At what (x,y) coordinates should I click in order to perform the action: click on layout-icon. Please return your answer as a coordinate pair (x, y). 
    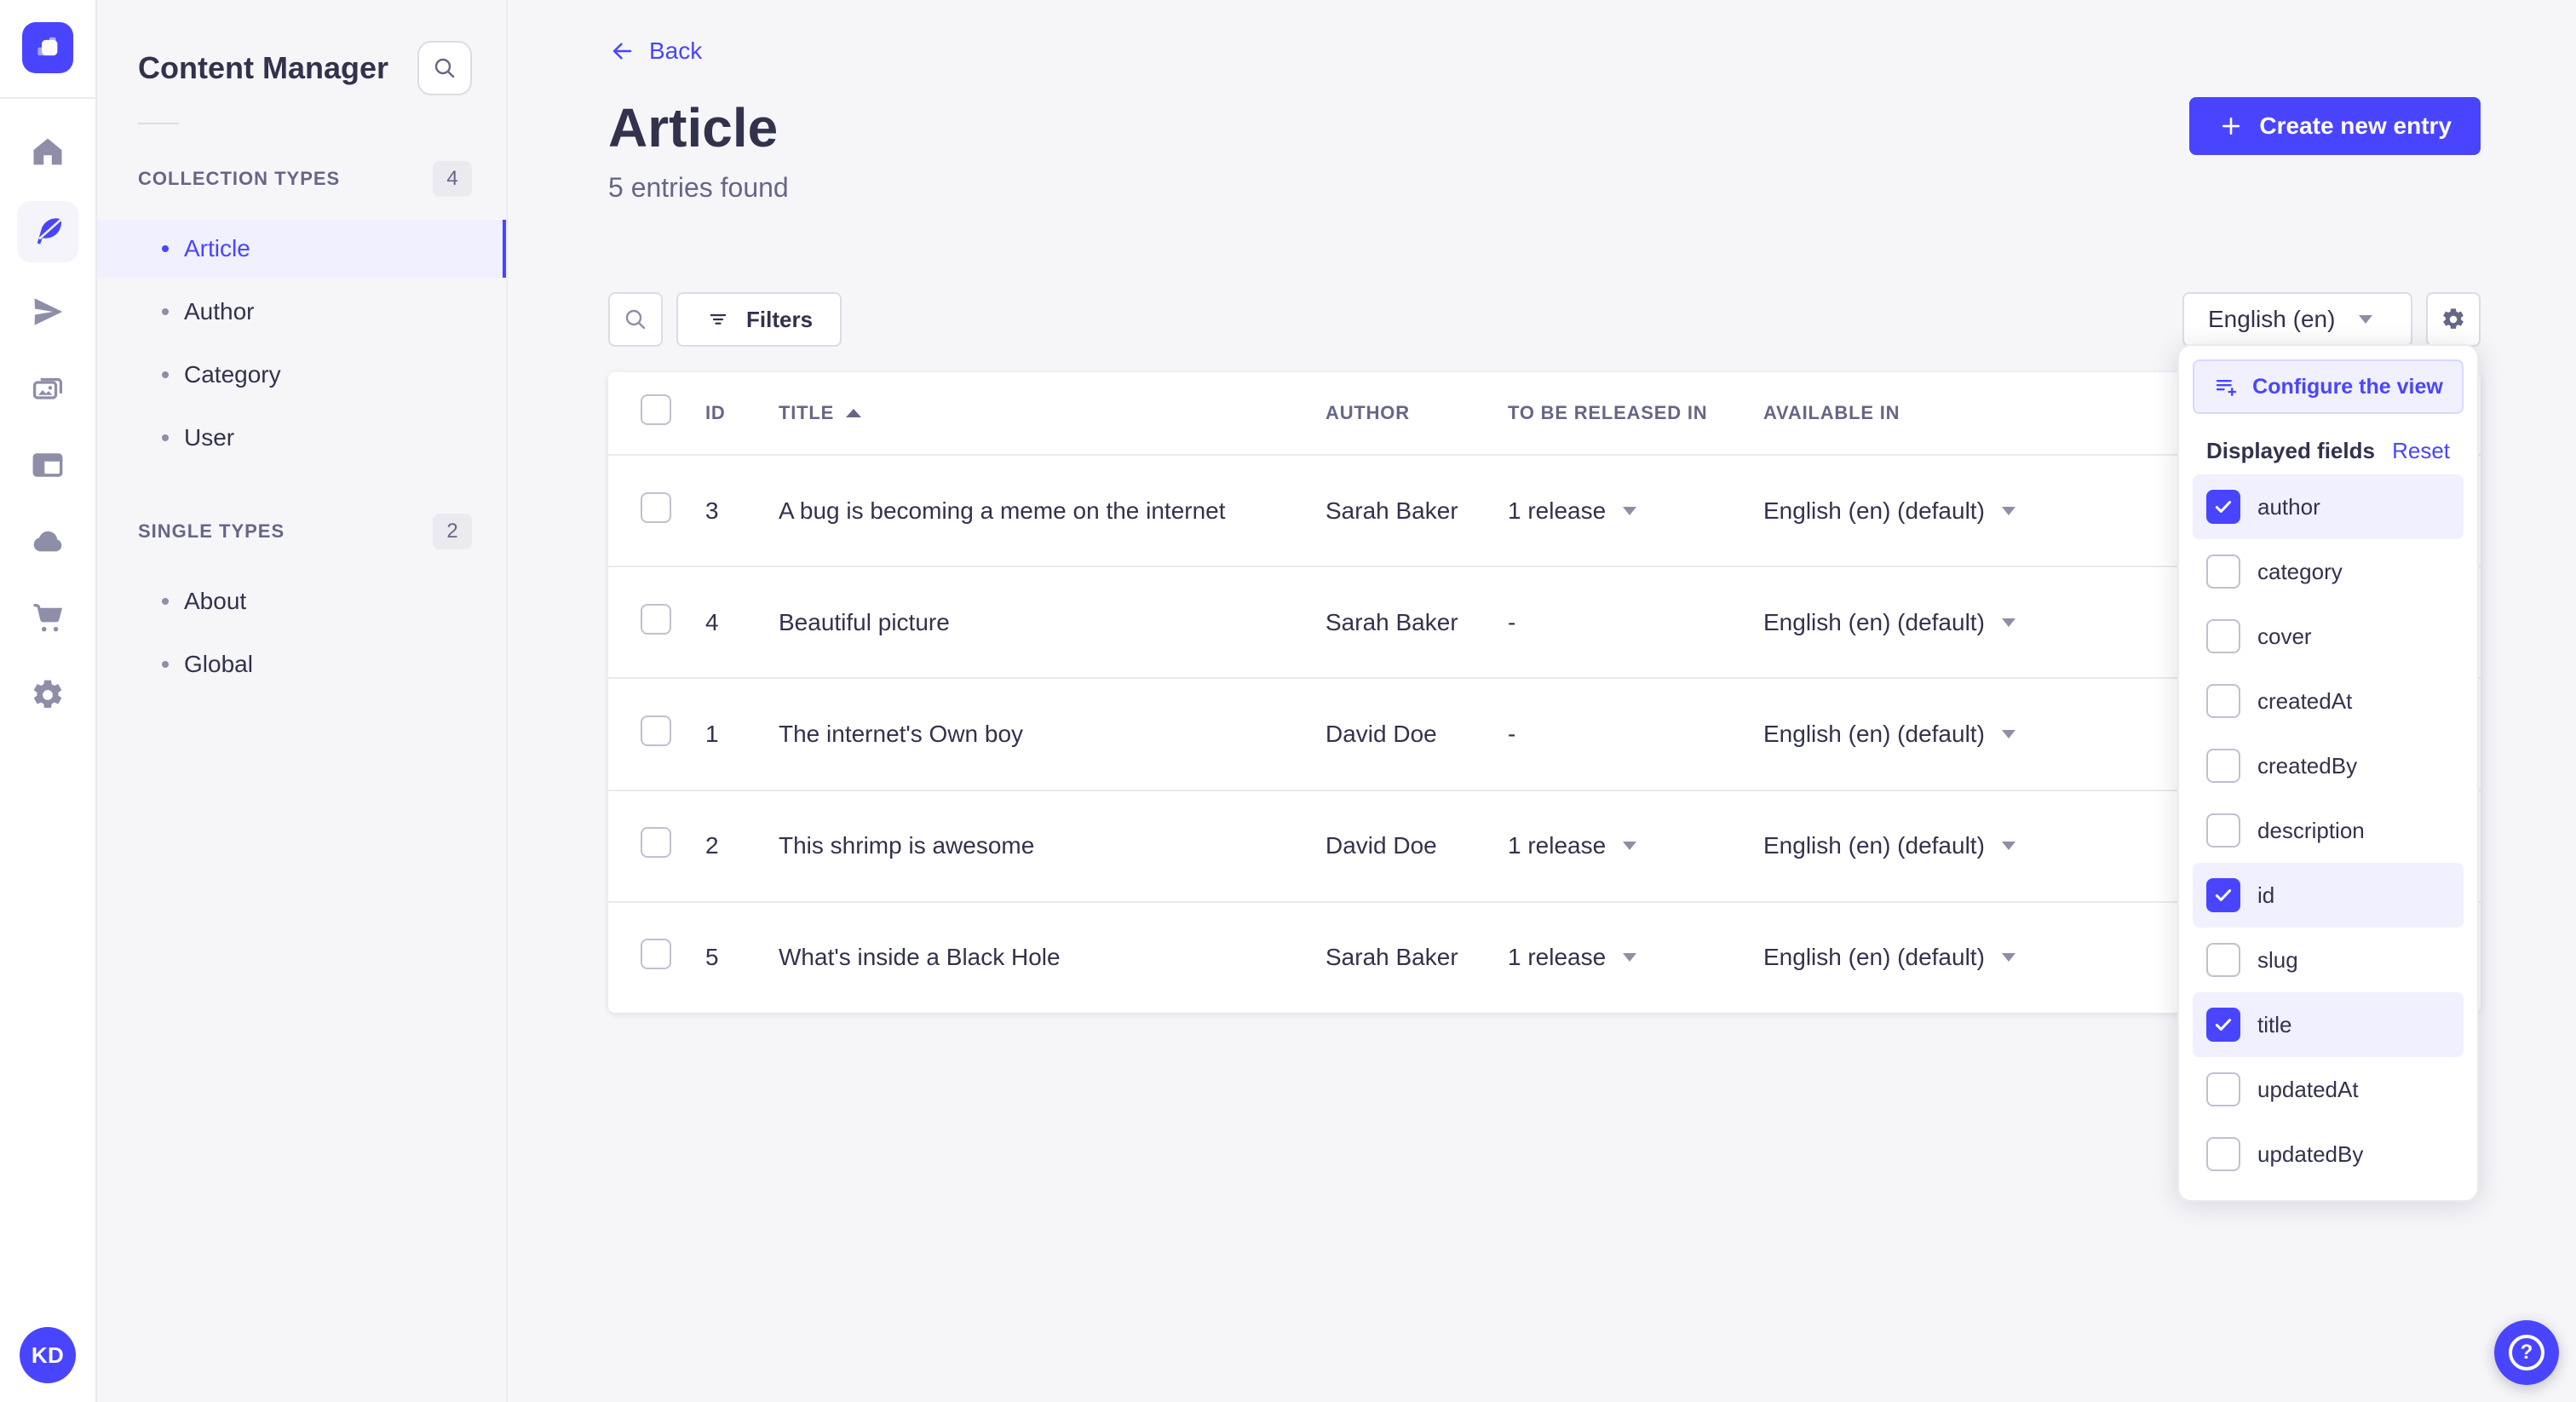
    Looking at the image, I should click on (48, 465).